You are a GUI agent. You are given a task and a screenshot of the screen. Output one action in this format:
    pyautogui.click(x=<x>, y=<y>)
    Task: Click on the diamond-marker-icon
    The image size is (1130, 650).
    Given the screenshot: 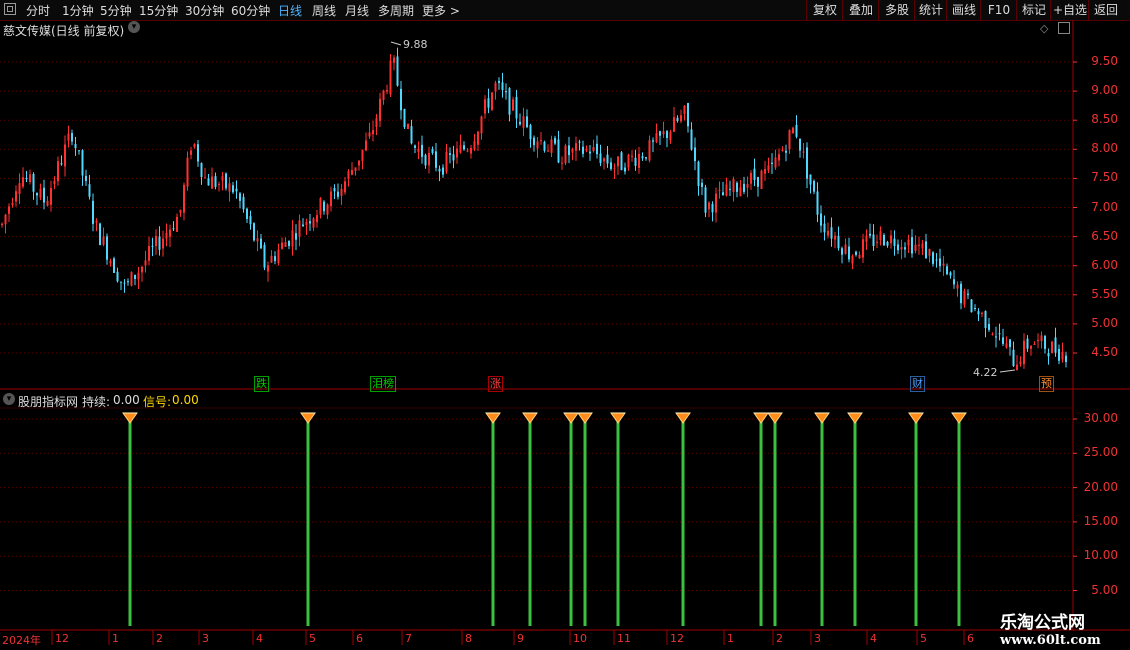 What is the action you would take?
    pyautogui.click(x=130, y=418)
    